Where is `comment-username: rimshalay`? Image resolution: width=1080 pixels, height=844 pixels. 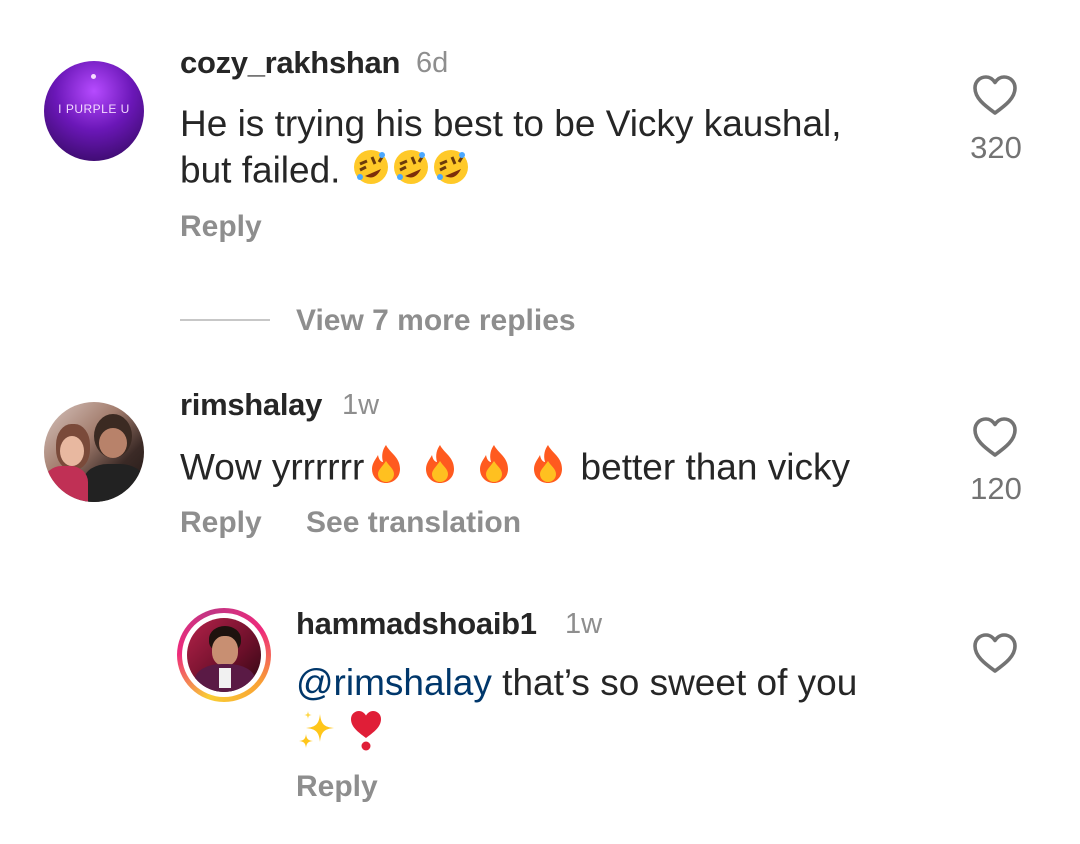
comment-username: rimshalay is located at coordinates (251, 405).